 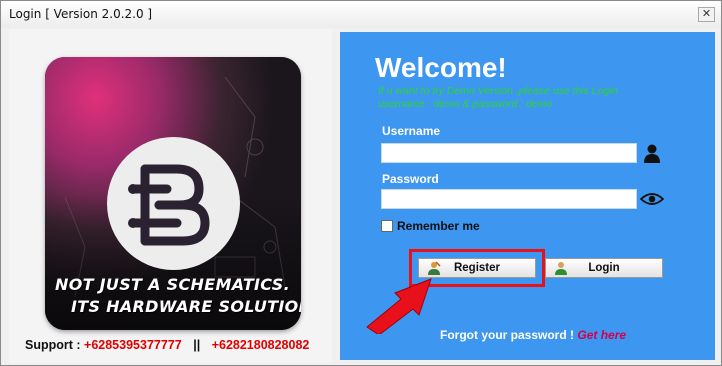 I want to click on forgot-password-line: Forgot your password ! Get here, so click(x=533, y=335).